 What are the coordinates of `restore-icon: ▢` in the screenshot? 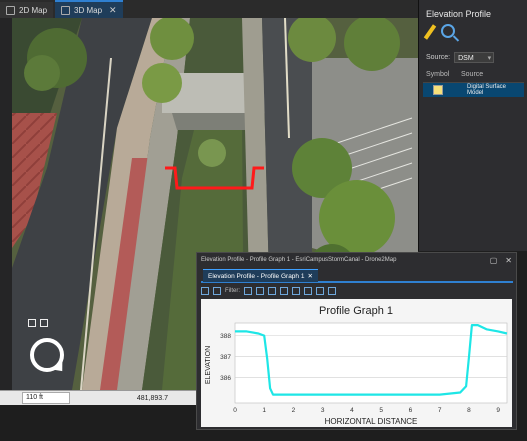 It's located at (494, 260).